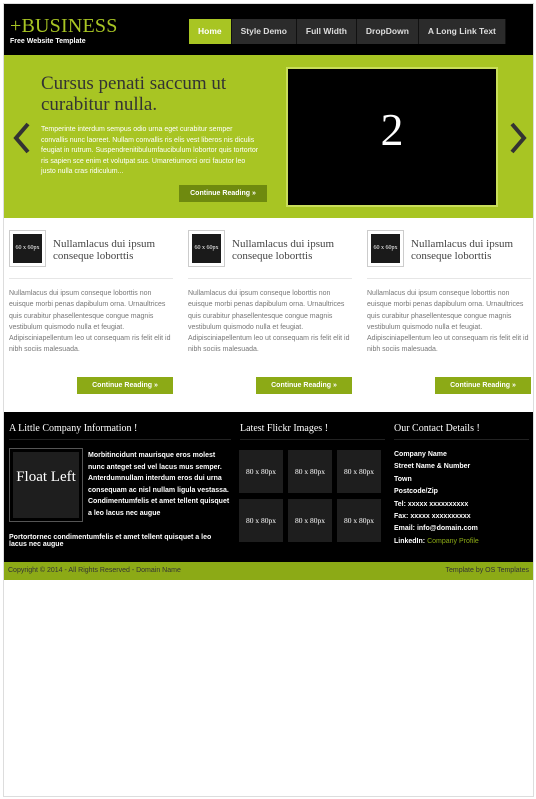 This screenshot has width=536, height=799. What do you see at coordinates (453, 541) in the screenshot?
I see `linkedin-link: Company Profile` at bounding box center [453, 541].